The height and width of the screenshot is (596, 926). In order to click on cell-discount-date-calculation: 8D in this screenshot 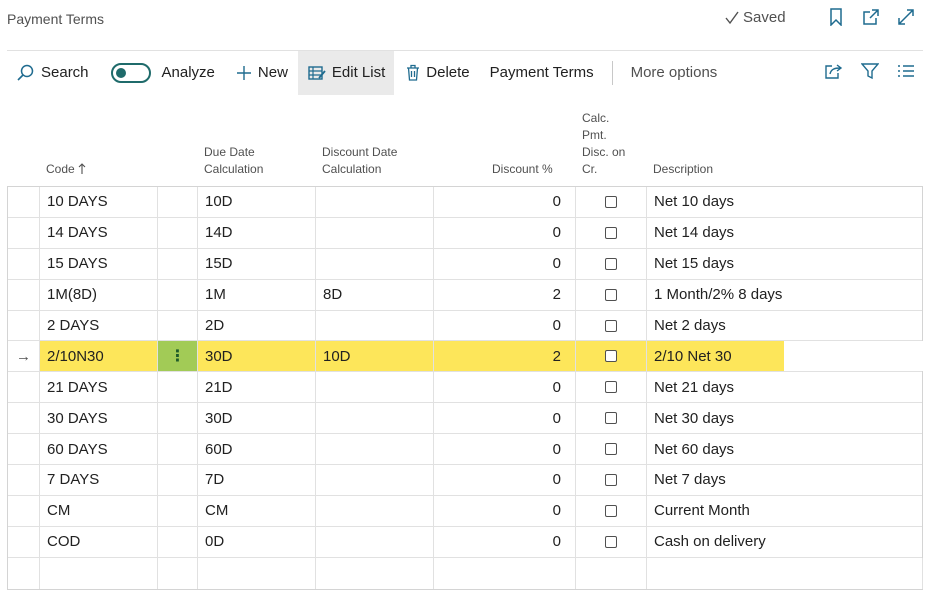, I will do `click(375, 294)`.